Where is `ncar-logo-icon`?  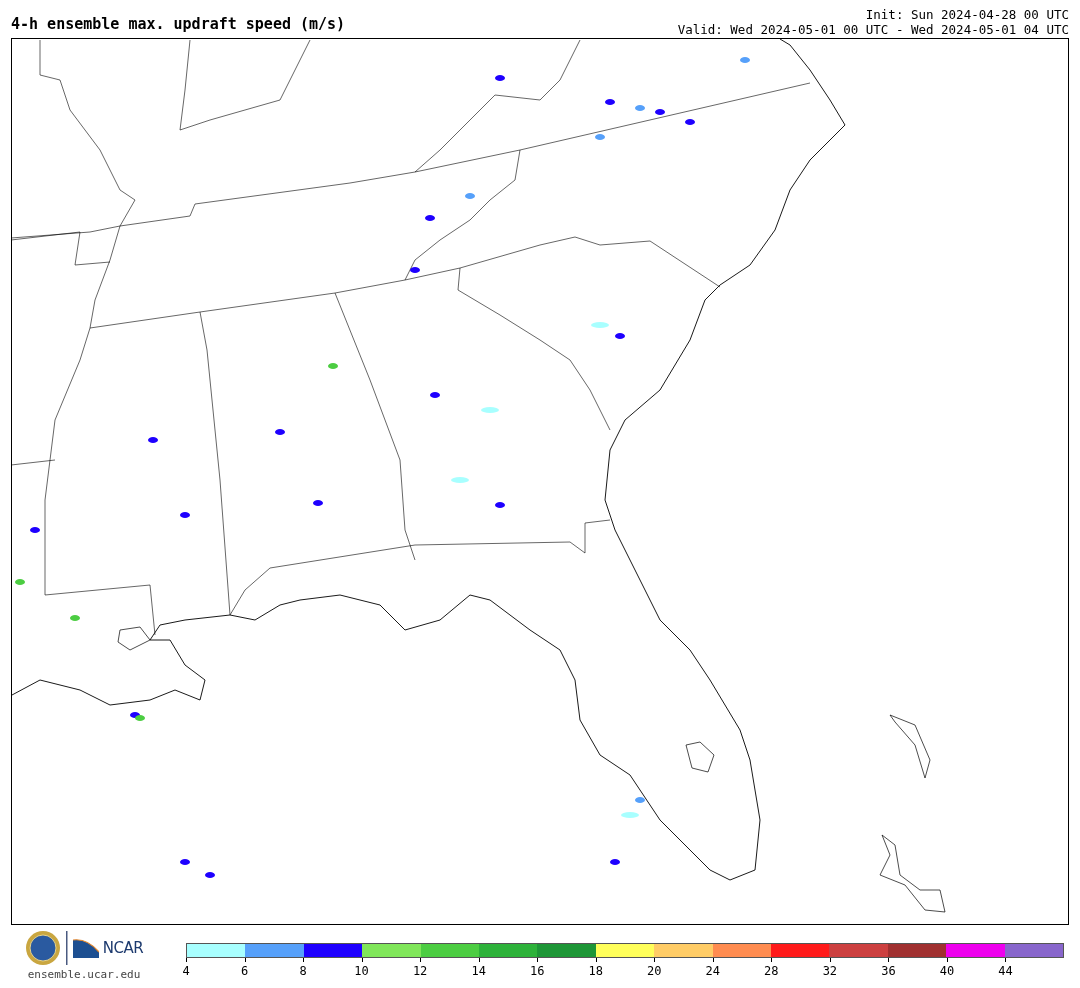
ncar-logo-icon is located at coordinates (85, 948).